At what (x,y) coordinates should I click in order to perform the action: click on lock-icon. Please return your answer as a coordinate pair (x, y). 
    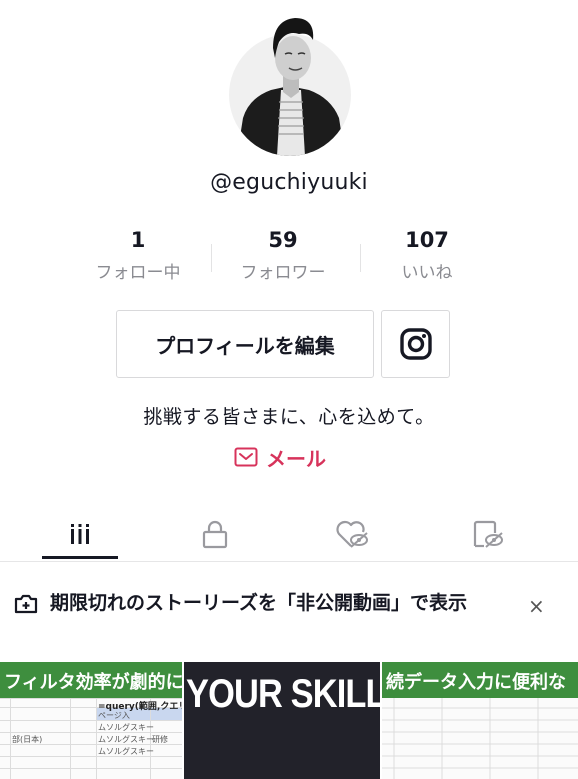
    Looking at the image, I should click on (215, 534).